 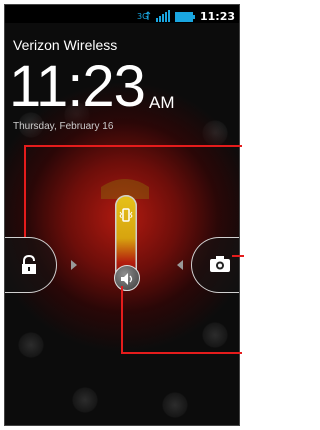 What do you see at coordinates (180, 265) in the screenshot?
I see `camera-arrow-icon` at bounding box center [180, 265].